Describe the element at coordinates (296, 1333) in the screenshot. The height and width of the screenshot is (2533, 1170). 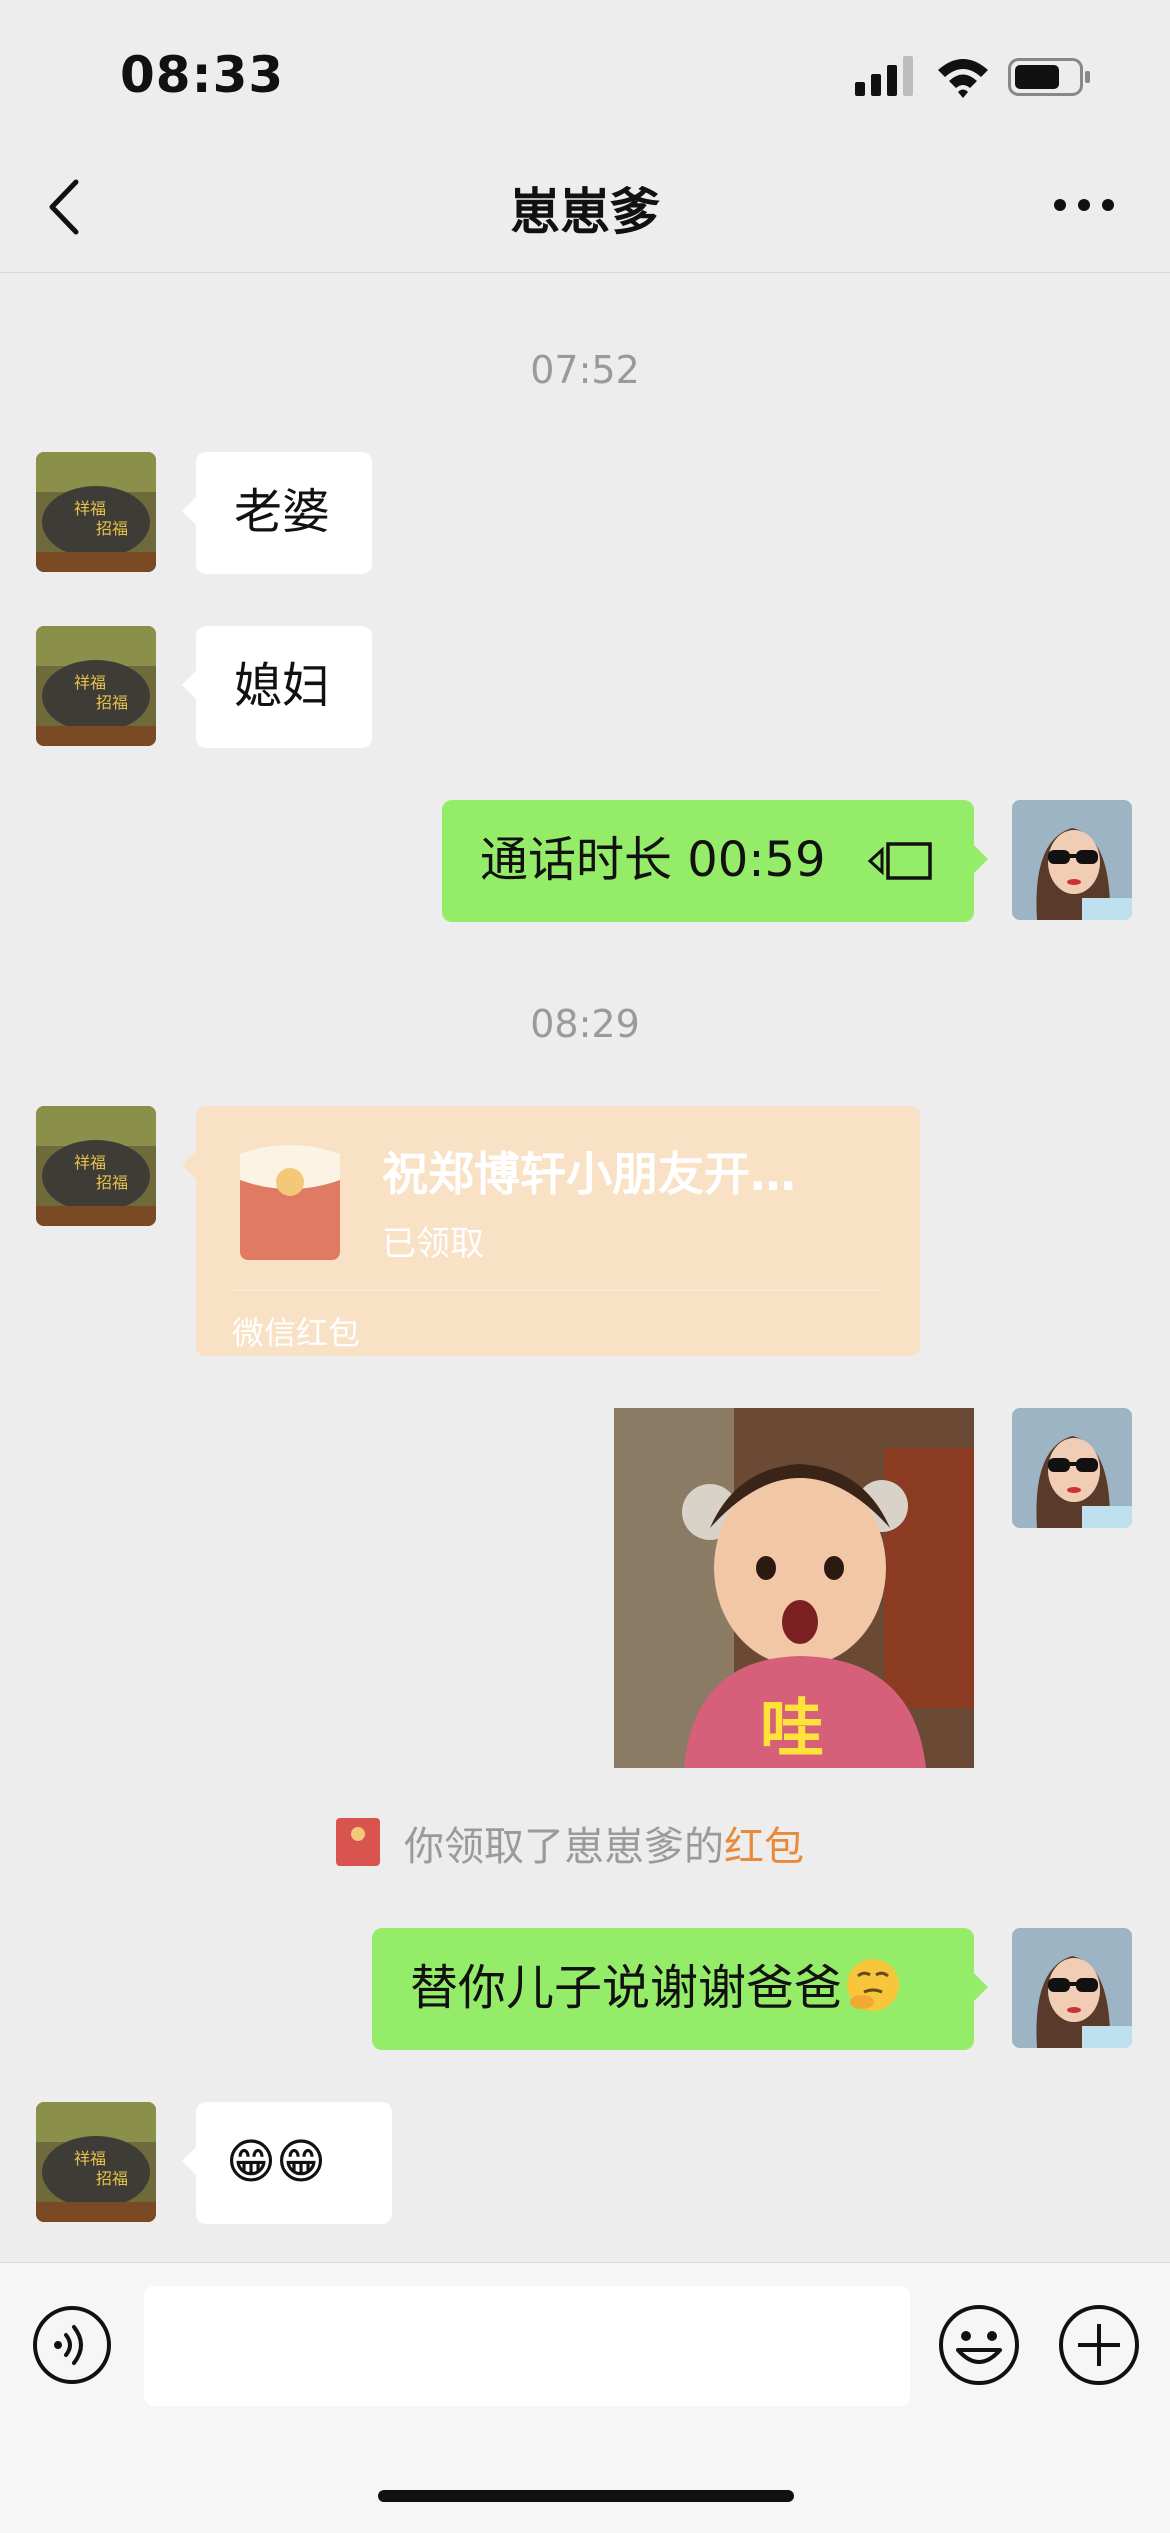
I see `red-packet-footer: 微信红包` at that location.